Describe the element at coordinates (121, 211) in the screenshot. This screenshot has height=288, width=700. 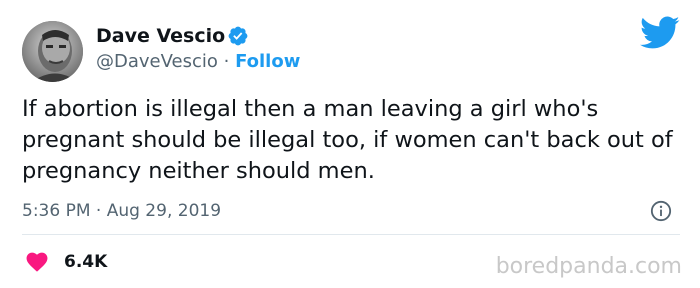
I see `timestamp: 5:36 PM · Aug 29, 2019` at that location.